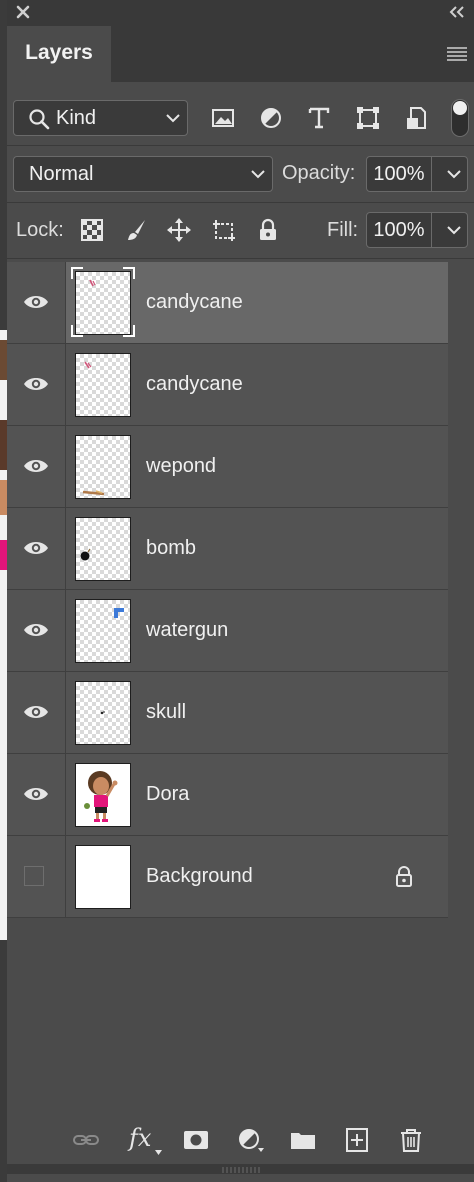  I want to click on lock-transparent-pixels-icon, so click(92, 230).